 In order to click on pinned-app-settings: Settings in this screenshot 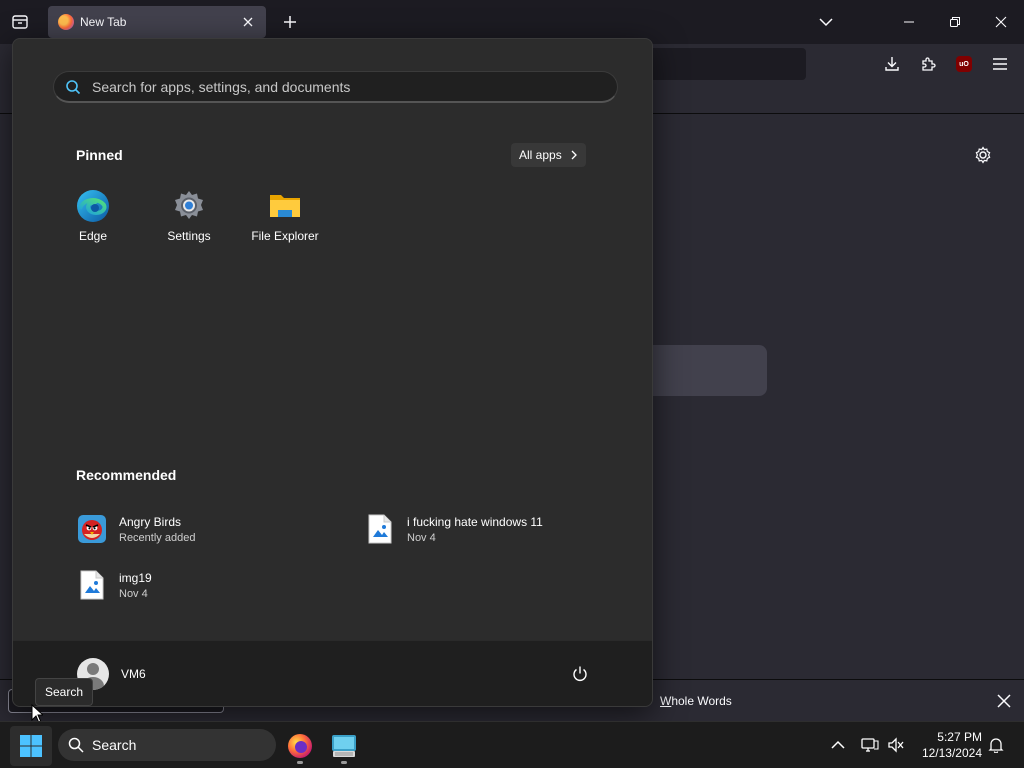, I will do `click(189, 221)`.